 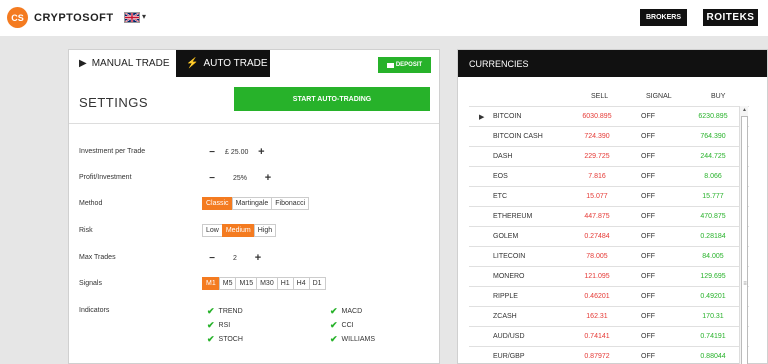 What do you see at coordinates (597, 196) in the screenshot?
I see `cell-sell: 15.077` at bounding box center [597, 196].